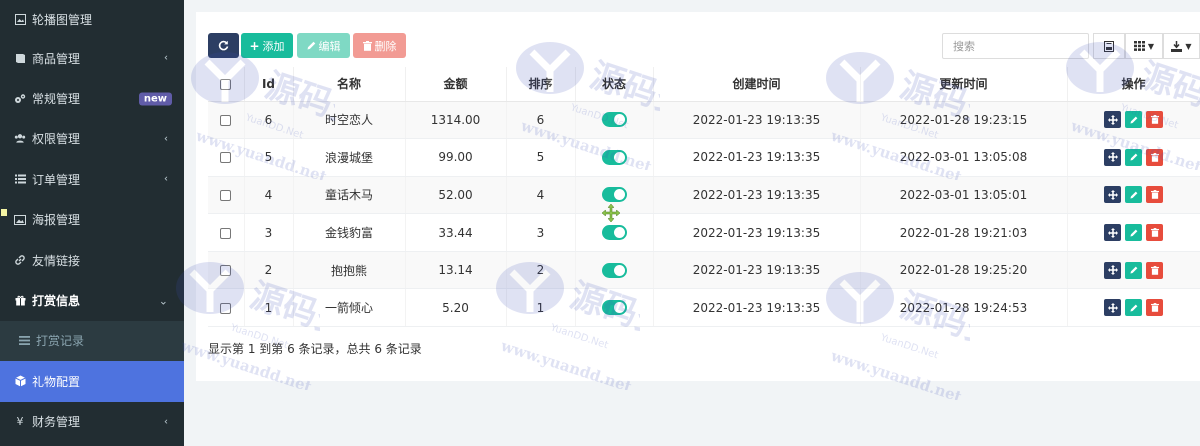  Describe the element at coordinates (541, 84) in the screenshot. I see `column-header-sort: 排序` at that location.